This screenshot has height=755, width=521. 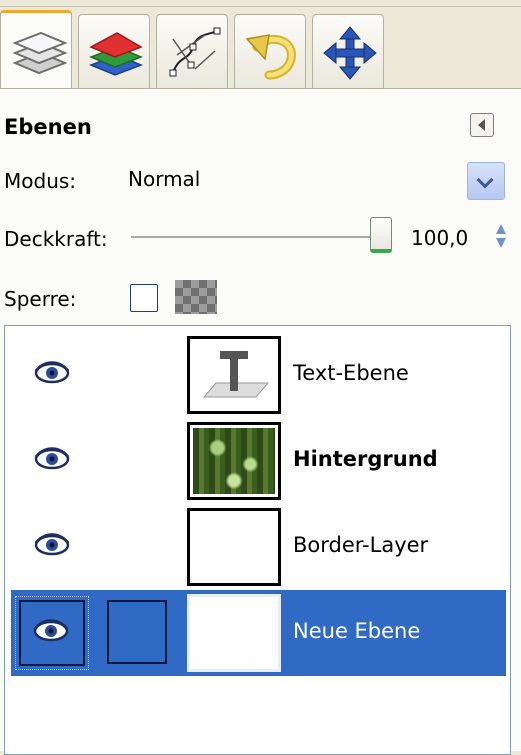 What do you see at coordinates (196, 297) in the screenshot?
I see `lock-alpha-icon` at bounding box center [196, 297].